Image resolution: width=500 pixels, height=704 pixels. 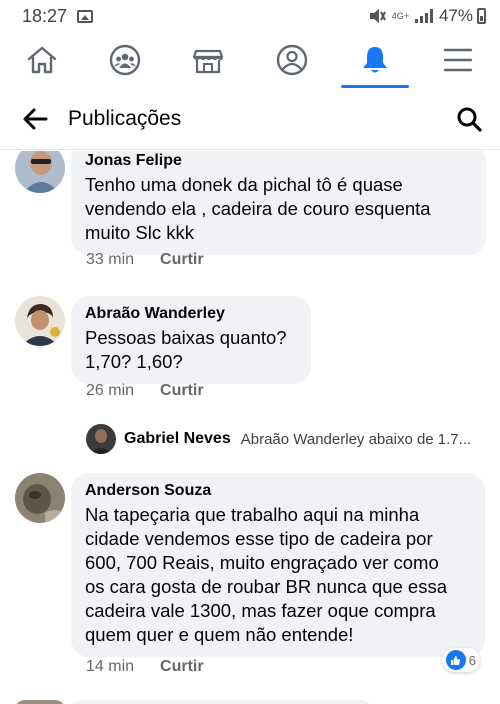 I want to click on marketplace-icon, so click(x=208, y=61).